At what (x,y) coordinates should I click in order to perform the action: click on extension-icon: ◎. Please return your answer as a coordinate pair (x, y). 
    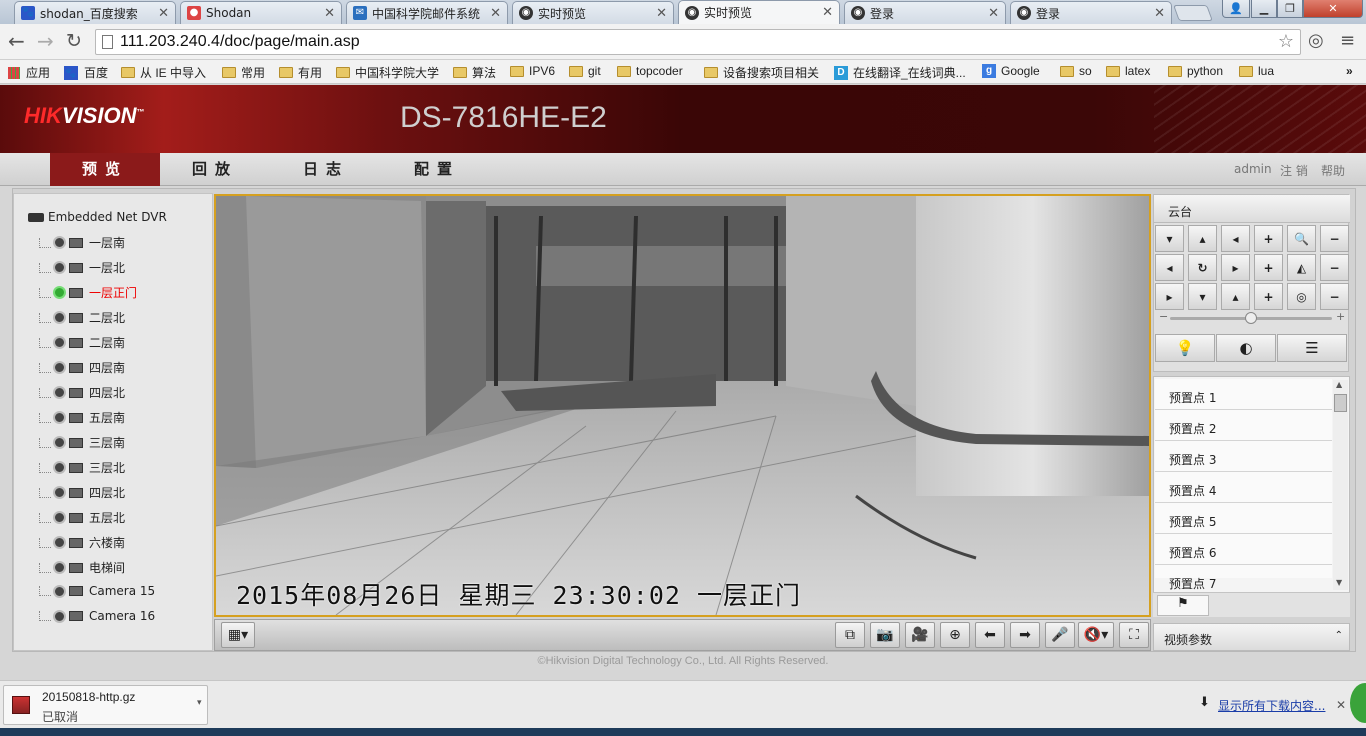
    Looking at the image, I should click on (1316, 41).